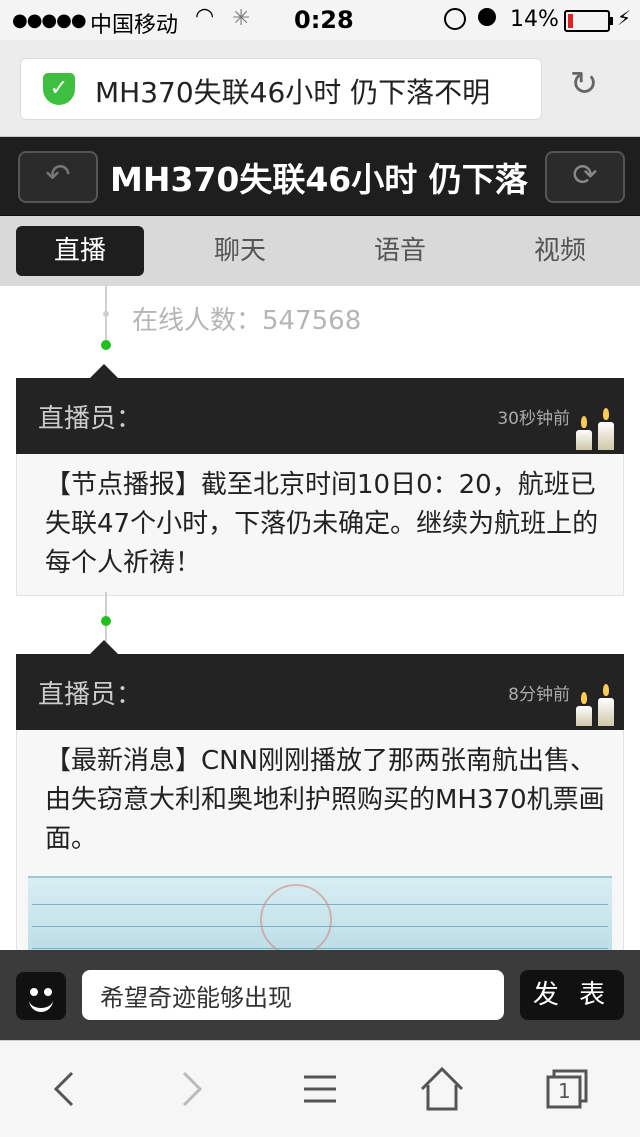 The width and height of the screenshot is (640, 1137). I want to click on back-button: ↶, so click(58, 177).